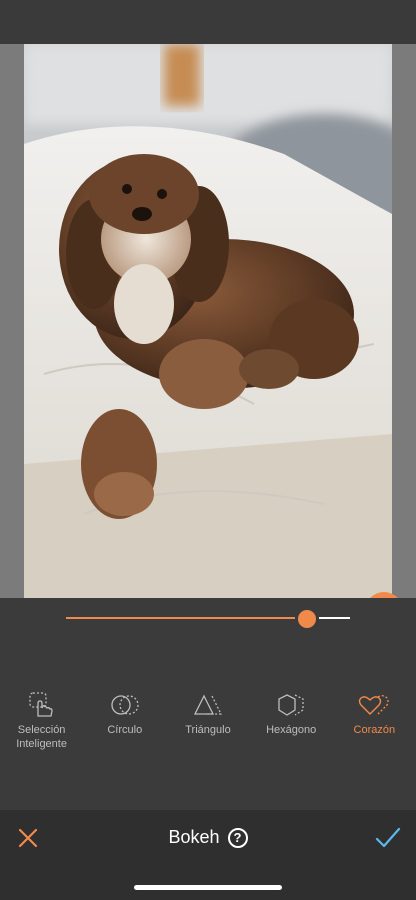  I want to click on tool-label: Corazón, so click(374, 730).